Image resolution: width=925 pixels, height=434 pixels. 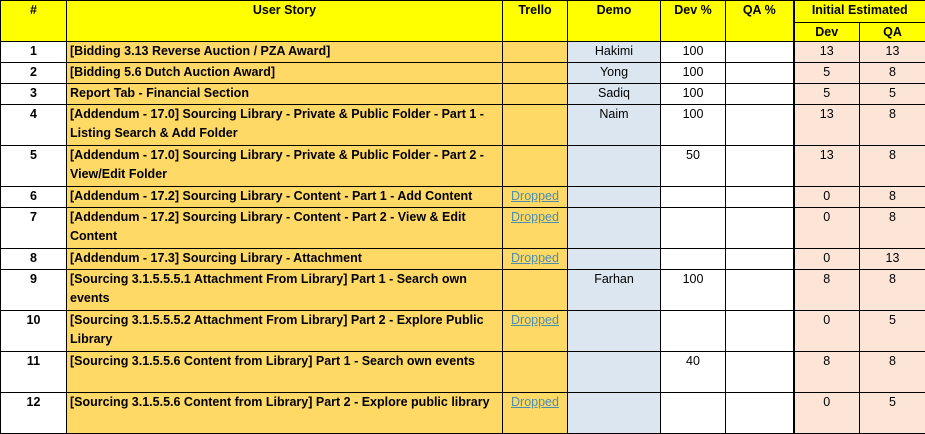 I want to click on row-num: 7, so click(x=34, y=228).